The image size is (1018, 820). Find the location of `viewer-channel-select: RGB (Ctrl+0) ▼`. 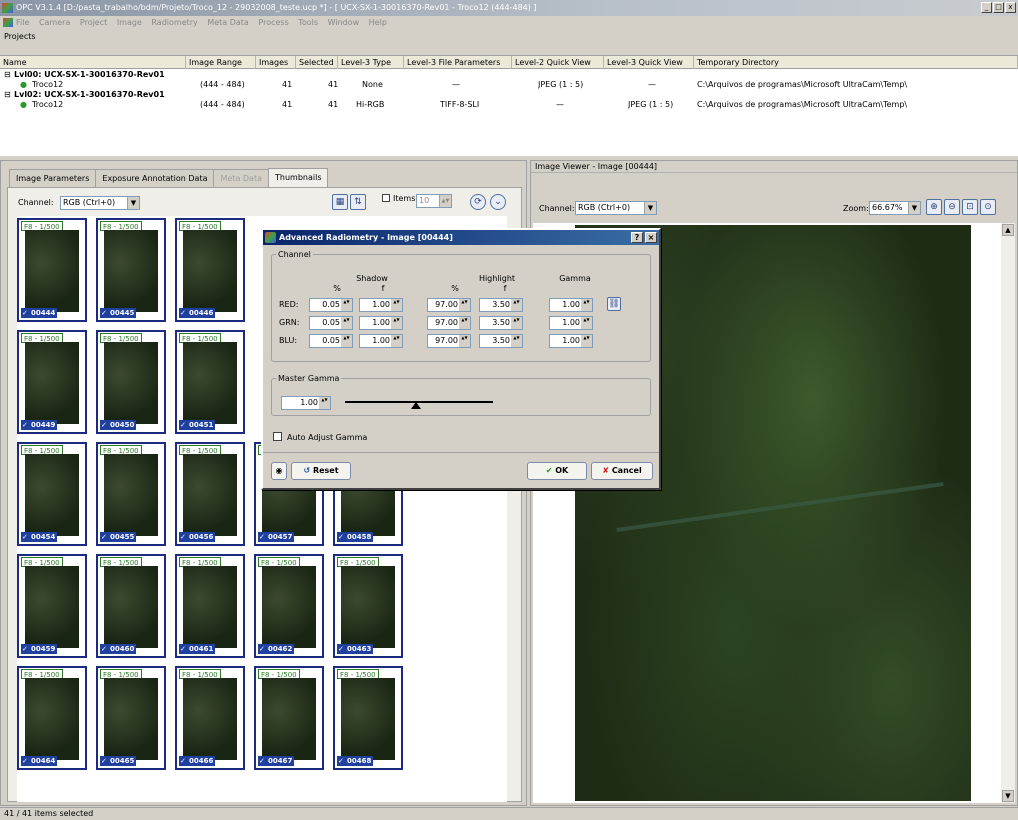

viewer-channel-select: RGB (Ctrl+0) ▼ is located at coordinates (616, 208).